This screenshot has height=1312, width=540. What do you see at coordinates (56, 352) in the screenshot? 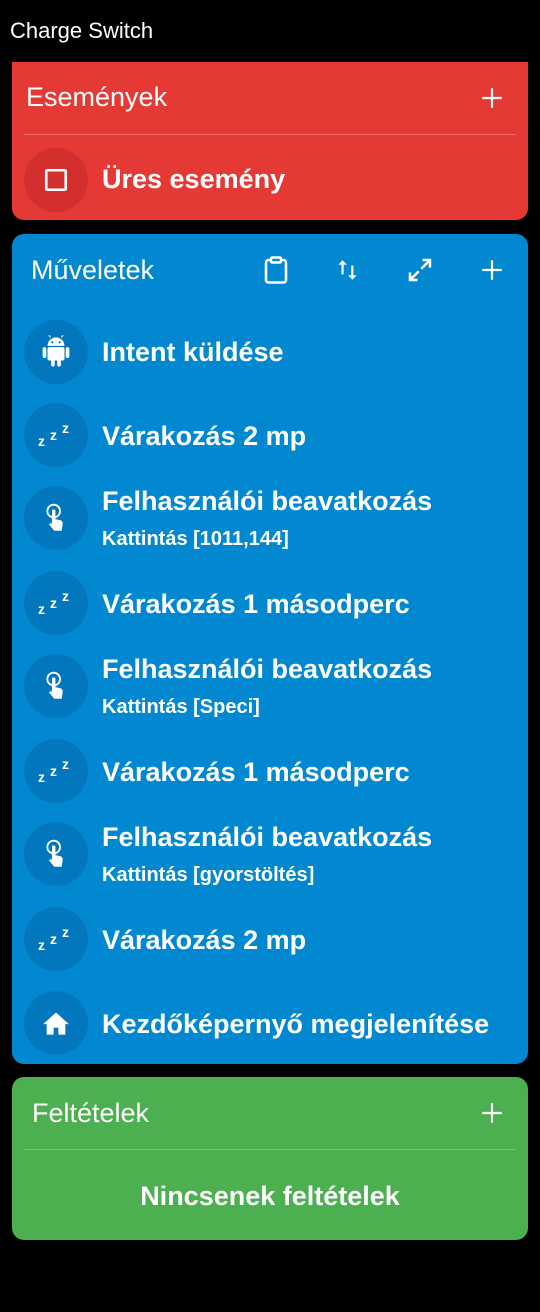
I see `android-icon` at bounding box center [56, 352].